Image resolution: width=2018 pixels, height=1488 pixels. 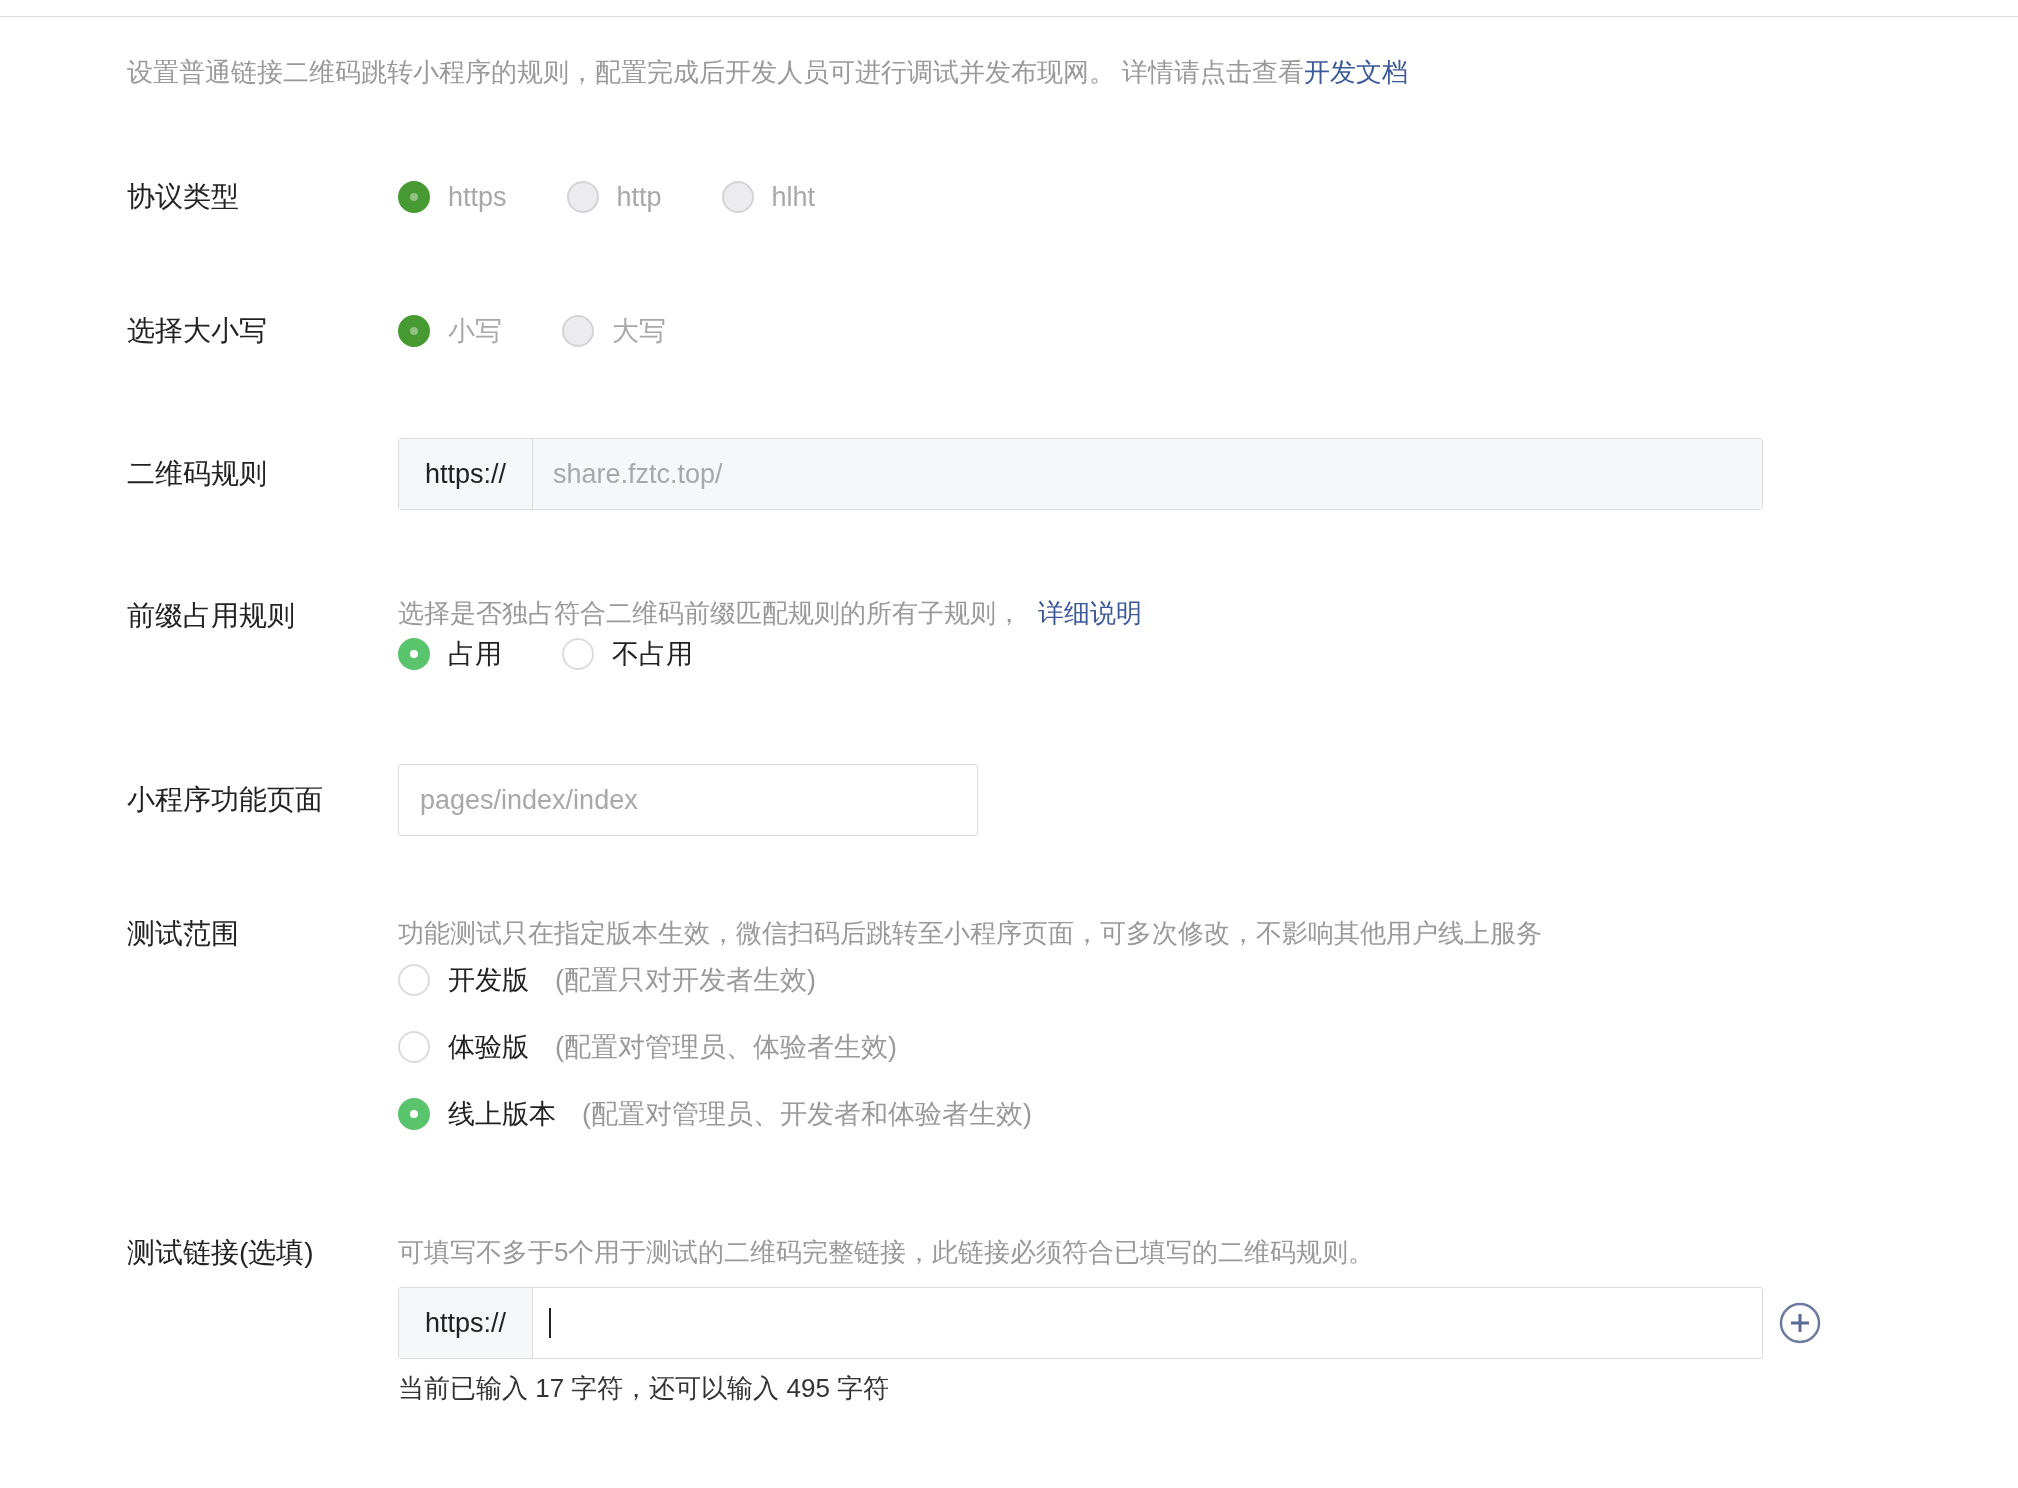 I want to click on add-icon, so click(x=1800, y=1323).